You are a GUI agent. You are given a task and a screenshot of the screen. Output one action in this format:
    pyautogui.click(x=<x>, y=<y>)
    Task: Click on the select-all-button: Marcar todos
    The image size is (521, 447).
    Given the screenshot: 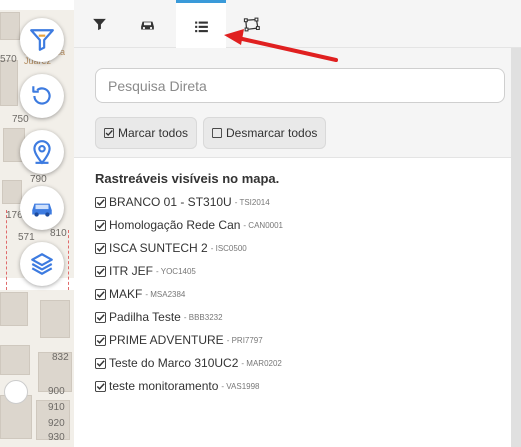 What is the action you would take?
    pyautogui.click(x=146, y=133)
    